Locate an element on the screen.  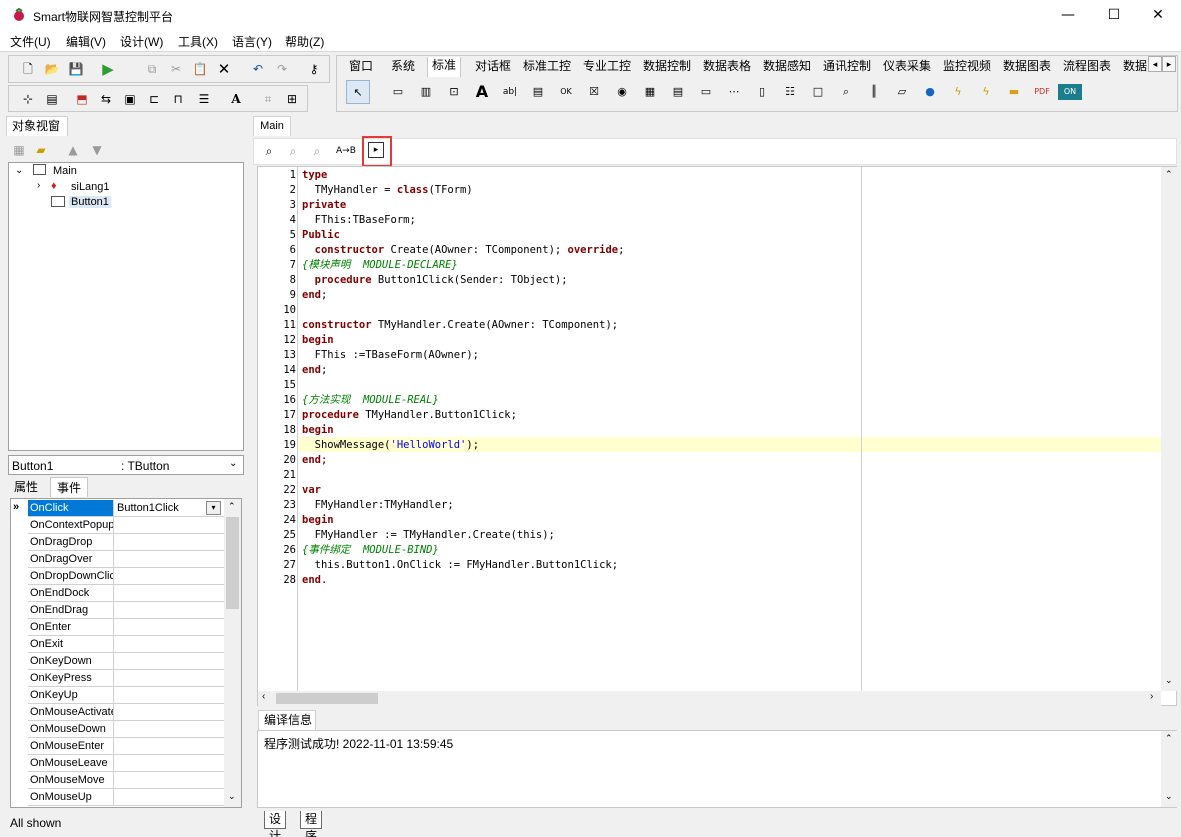
tab-properties: 属性 is located at coordinates (26, 487).